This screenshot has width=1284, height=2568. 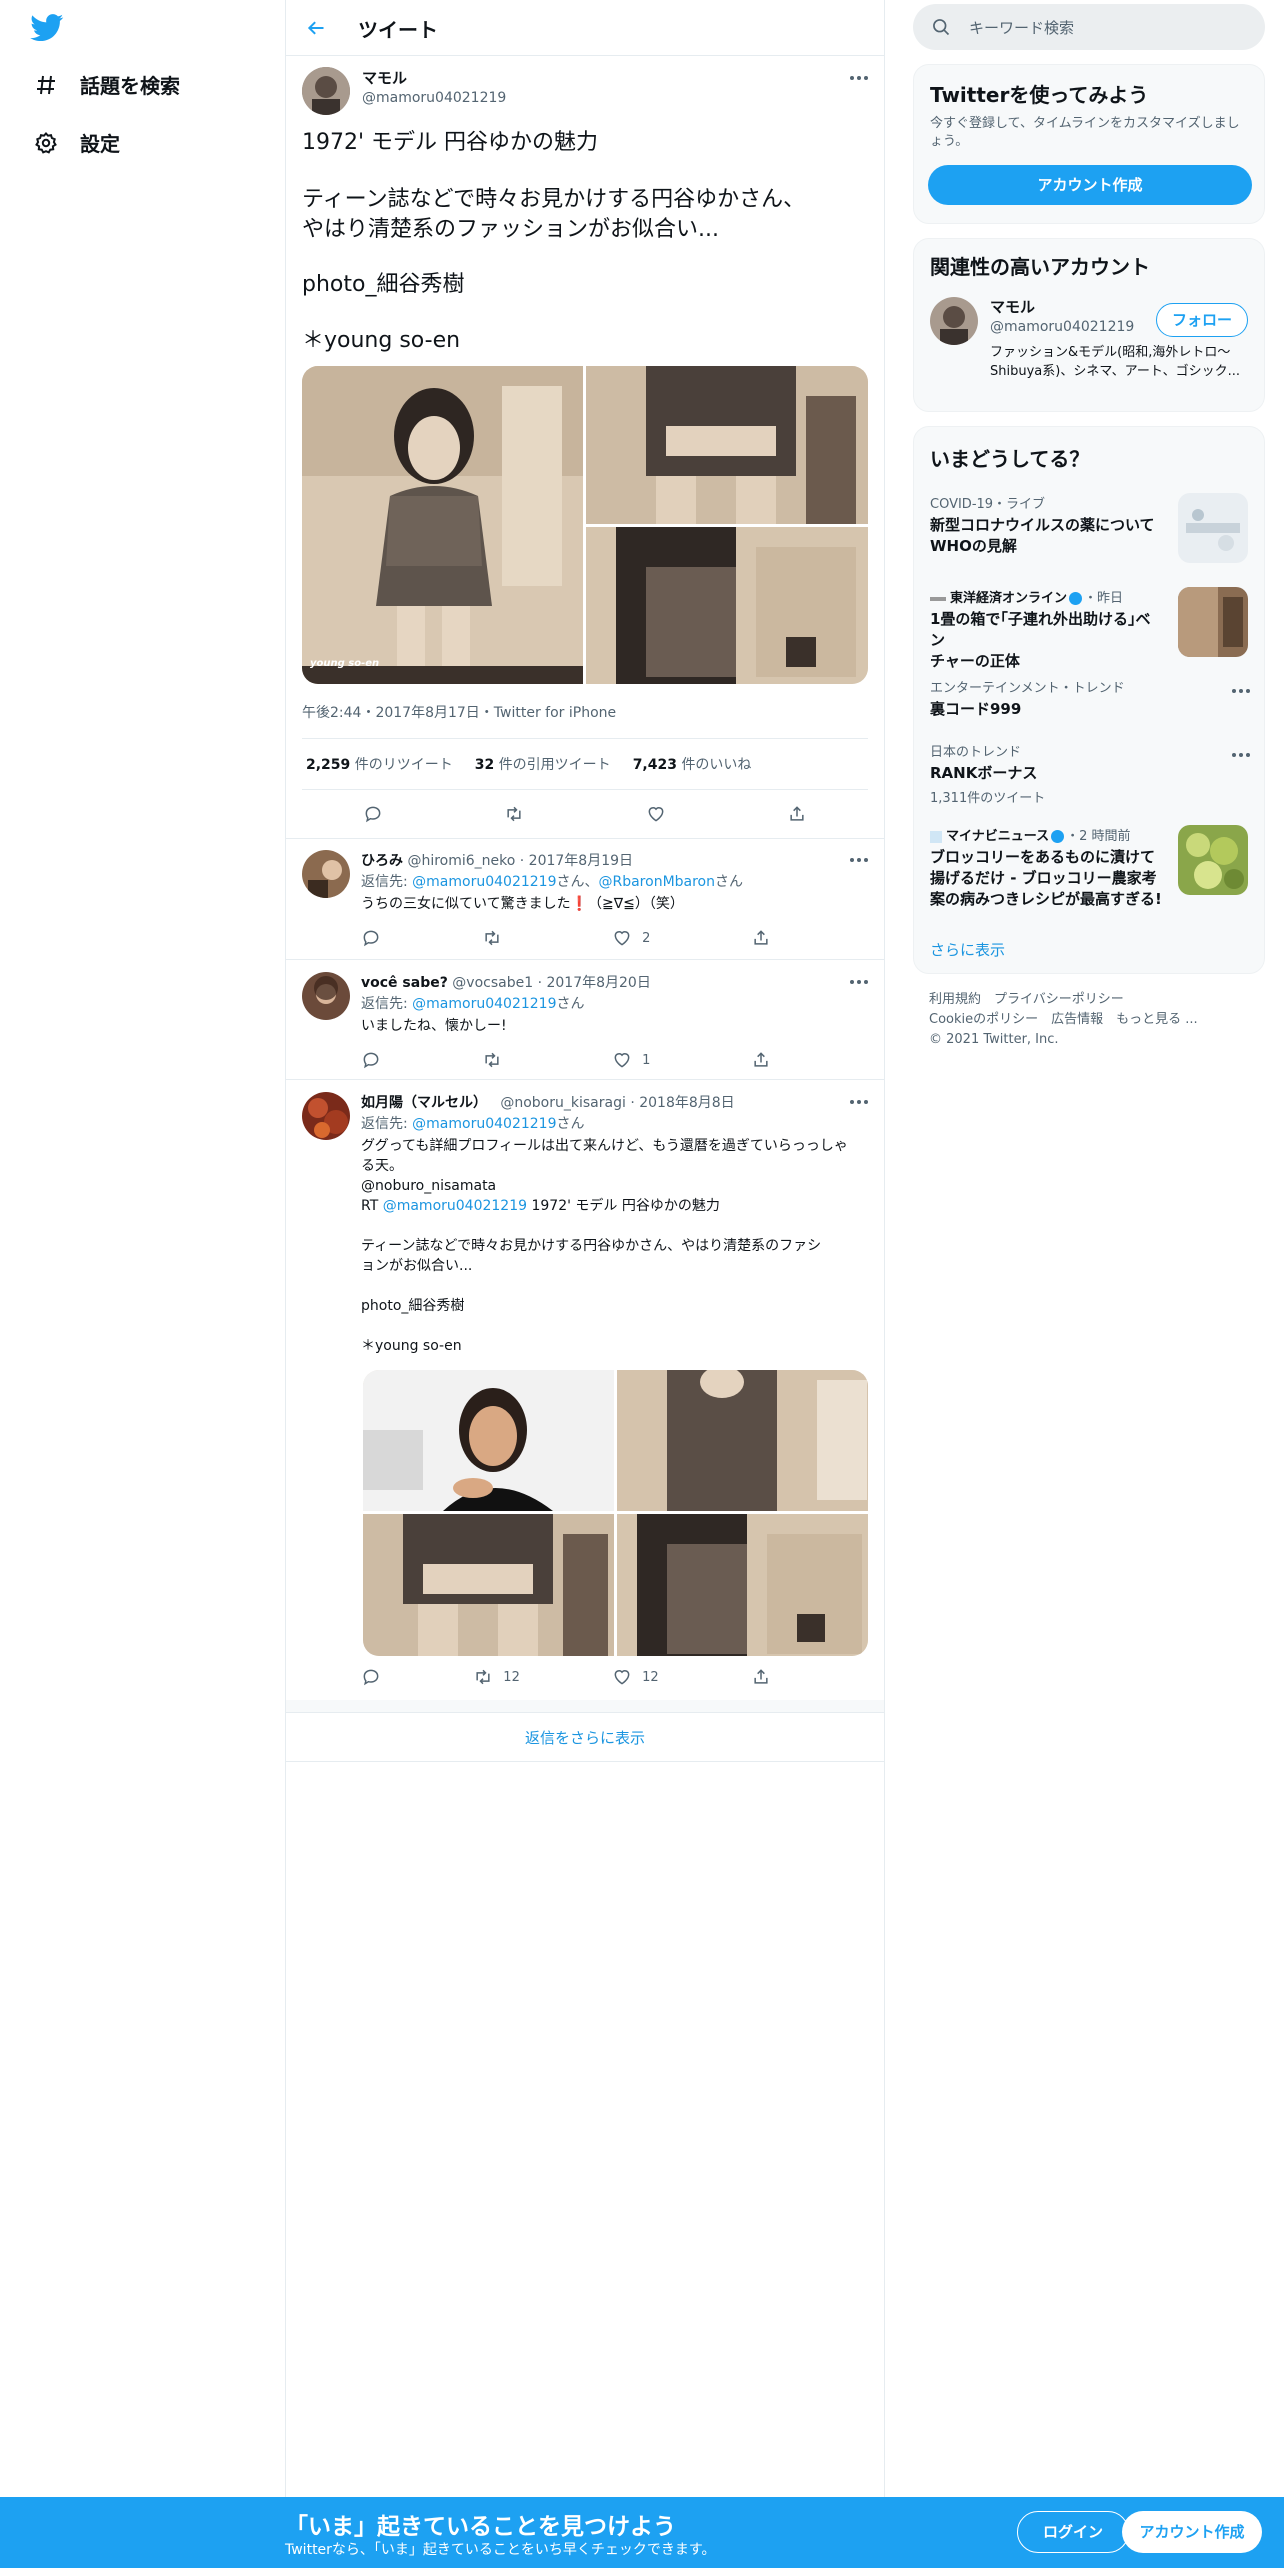 I want to click on reply-2-retweet-button, so click(x=497, y=1060).